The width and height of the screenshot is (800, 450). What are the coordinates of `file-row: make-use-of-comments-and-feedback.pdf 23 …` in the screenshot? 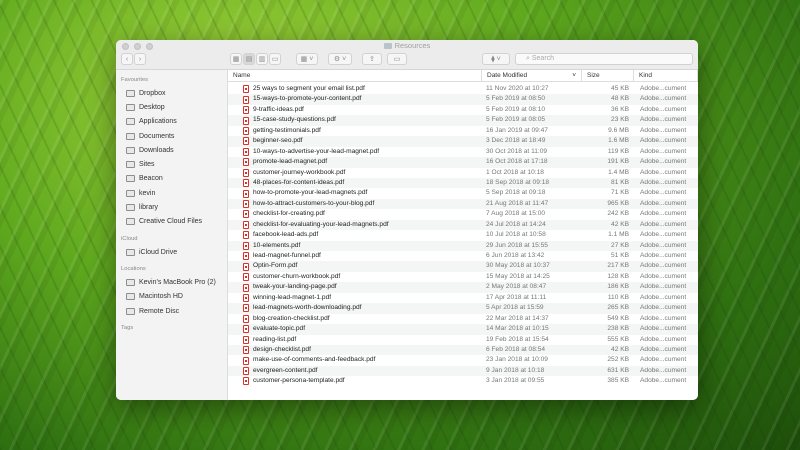 It's located at (463, 360).